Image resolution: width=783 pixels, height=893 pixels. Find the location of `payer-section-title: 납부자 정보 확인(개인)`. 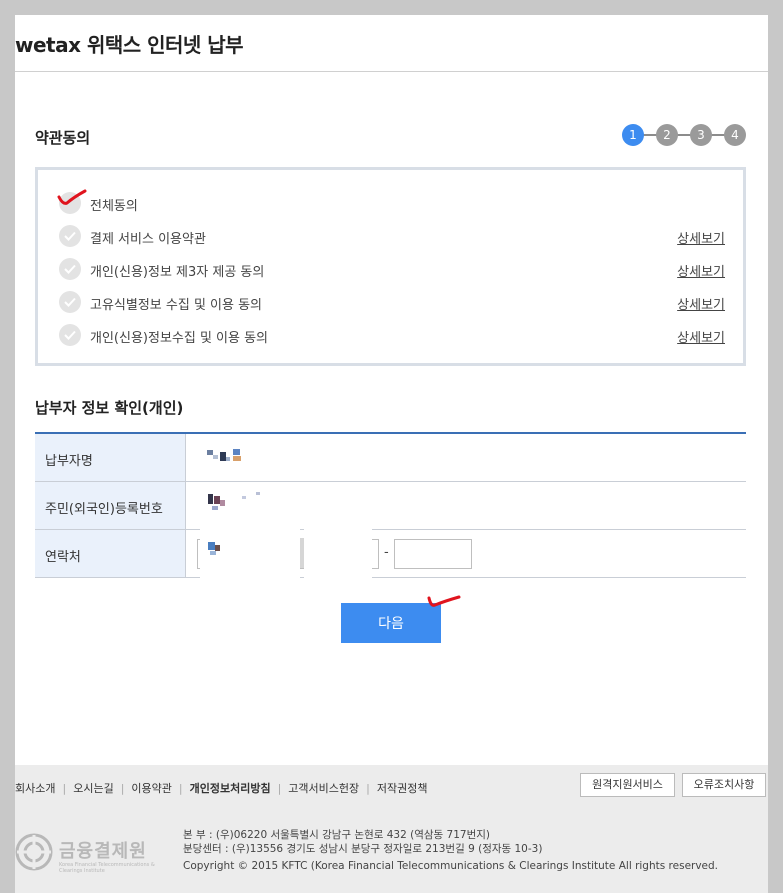

payer-section-title: 납부자 정보 확인(개인) is located at coordinates (109, 408).